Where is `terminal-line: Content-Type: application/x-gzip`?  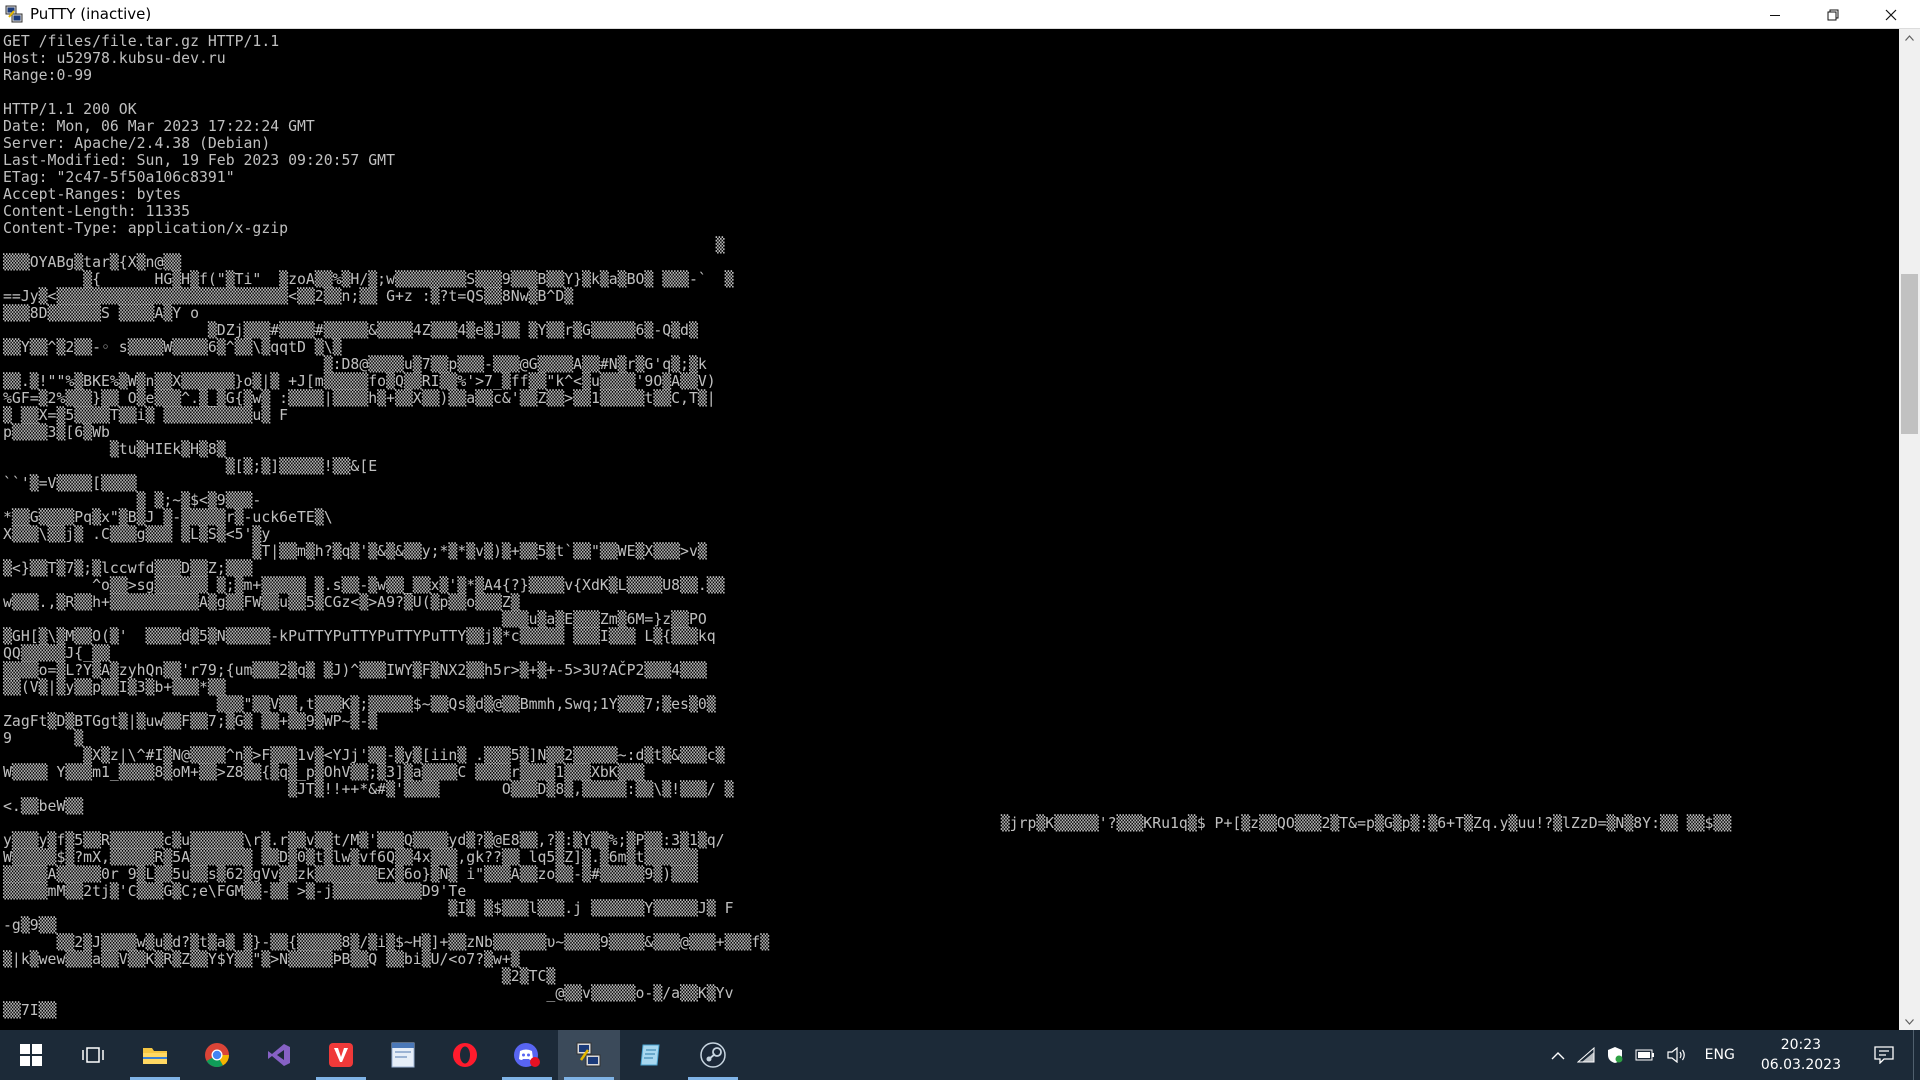
terminal-line: Content-Type: application/x-gzip is located at coordinates (146, 228).